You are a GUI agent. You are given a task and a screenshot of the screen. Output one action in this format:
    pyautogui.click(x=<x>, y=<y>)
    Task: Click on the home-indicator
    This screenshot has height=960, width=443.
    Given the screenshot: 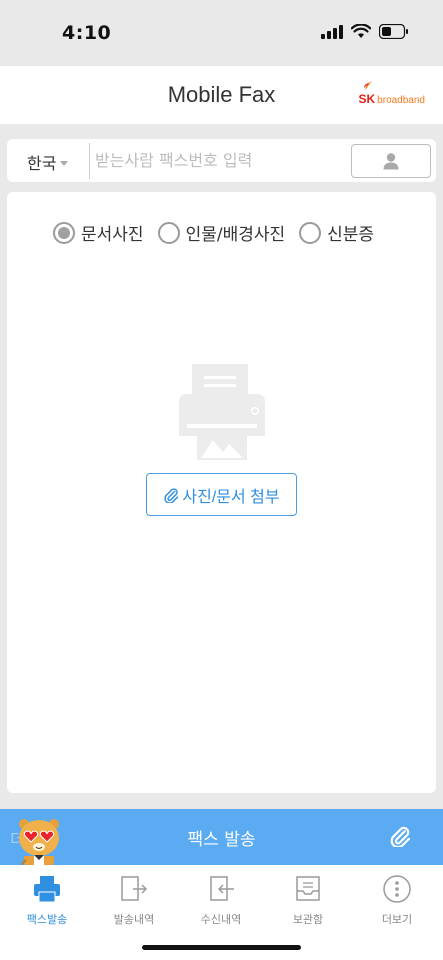 What is the action you would take?
    pyautogui.click(x=221, y=947)
    